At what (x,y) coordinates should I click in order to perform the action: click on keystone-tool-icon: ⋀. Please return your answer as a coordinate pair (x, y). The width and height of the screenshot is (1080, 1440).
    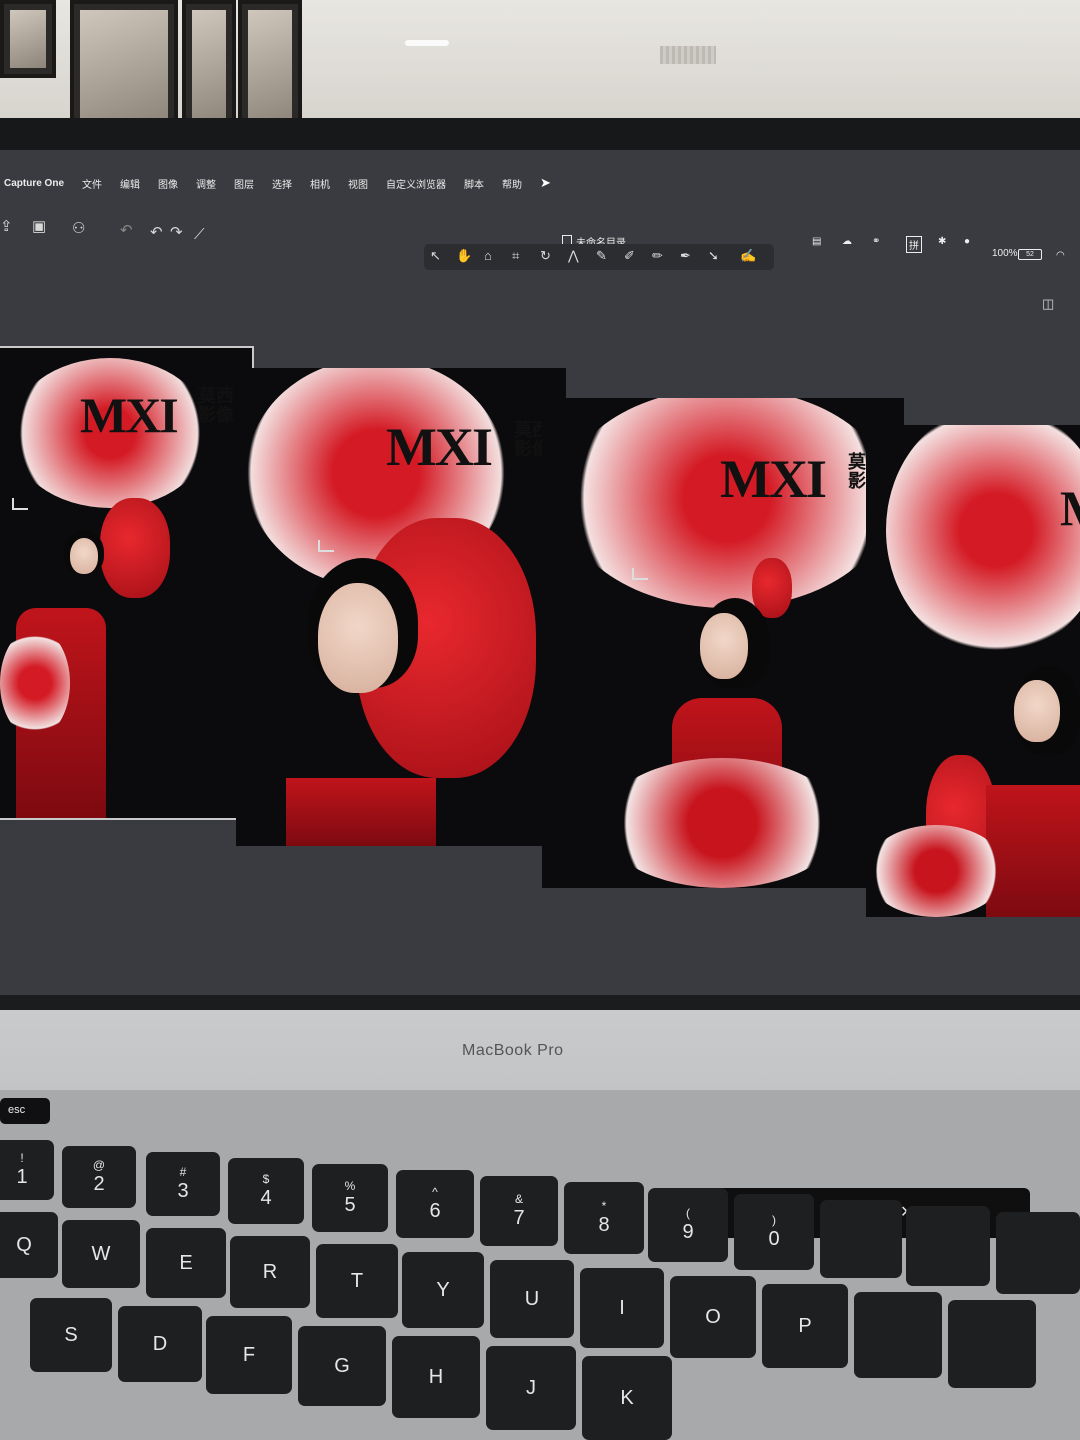
    Looking at the image, I should click on (573, 256).